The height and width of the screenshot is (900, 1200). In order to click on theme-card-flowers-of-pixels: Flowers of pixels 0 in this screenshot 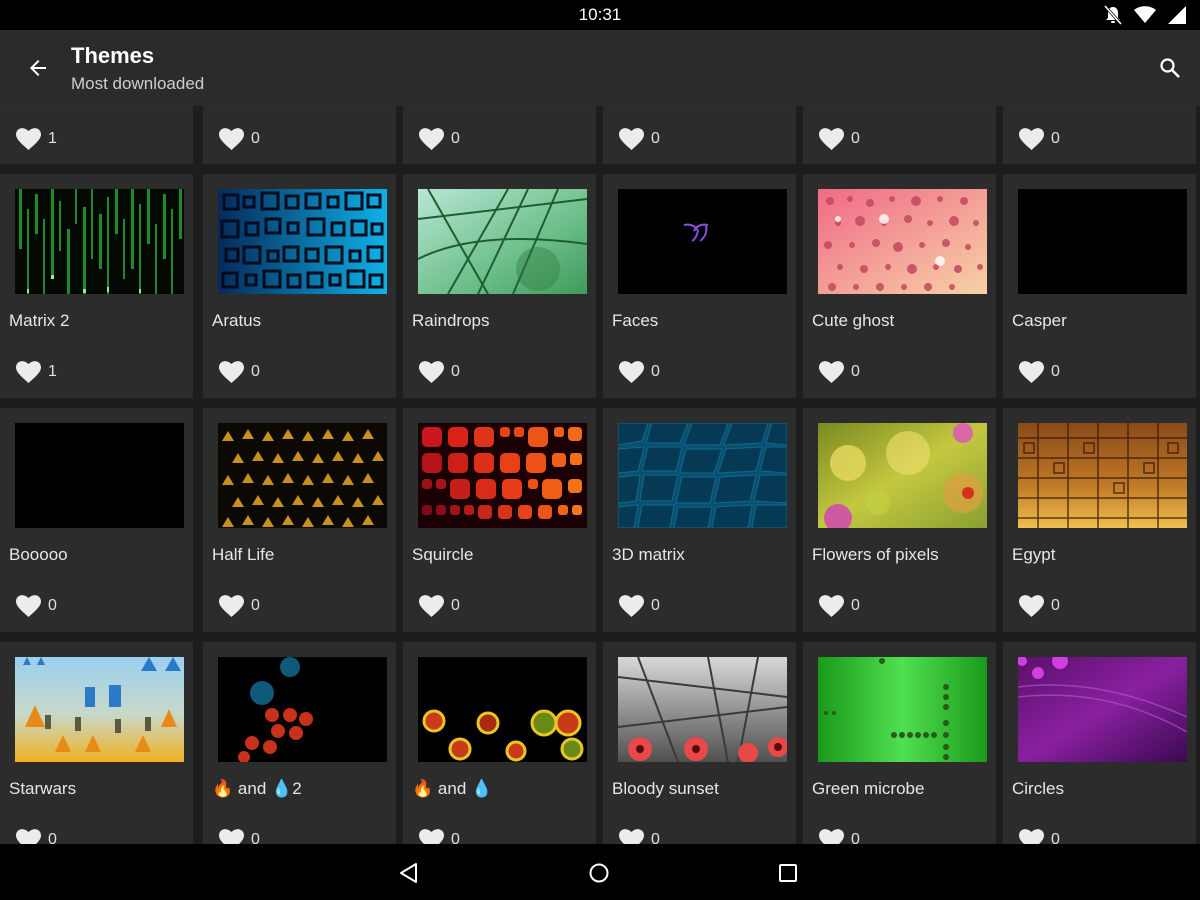, I will do `click(899, 520)`.